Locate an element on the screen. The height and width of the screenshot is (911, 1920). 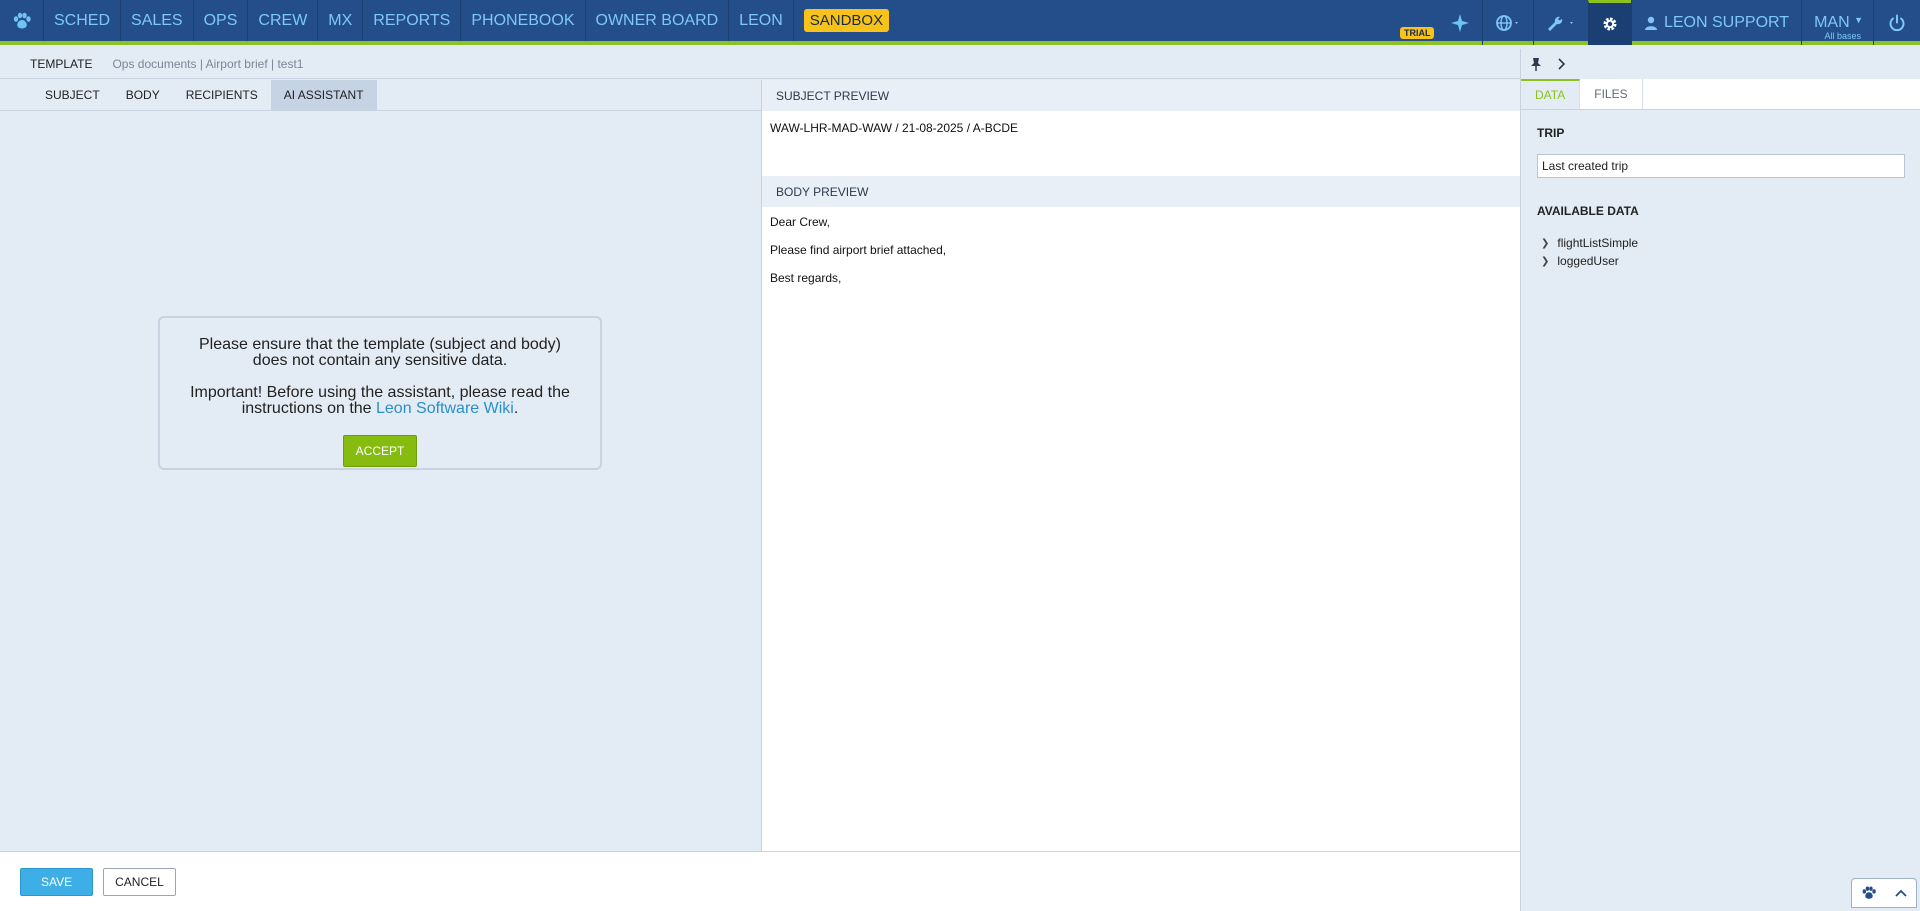
tools-button is located at coordinates (1560, 22).